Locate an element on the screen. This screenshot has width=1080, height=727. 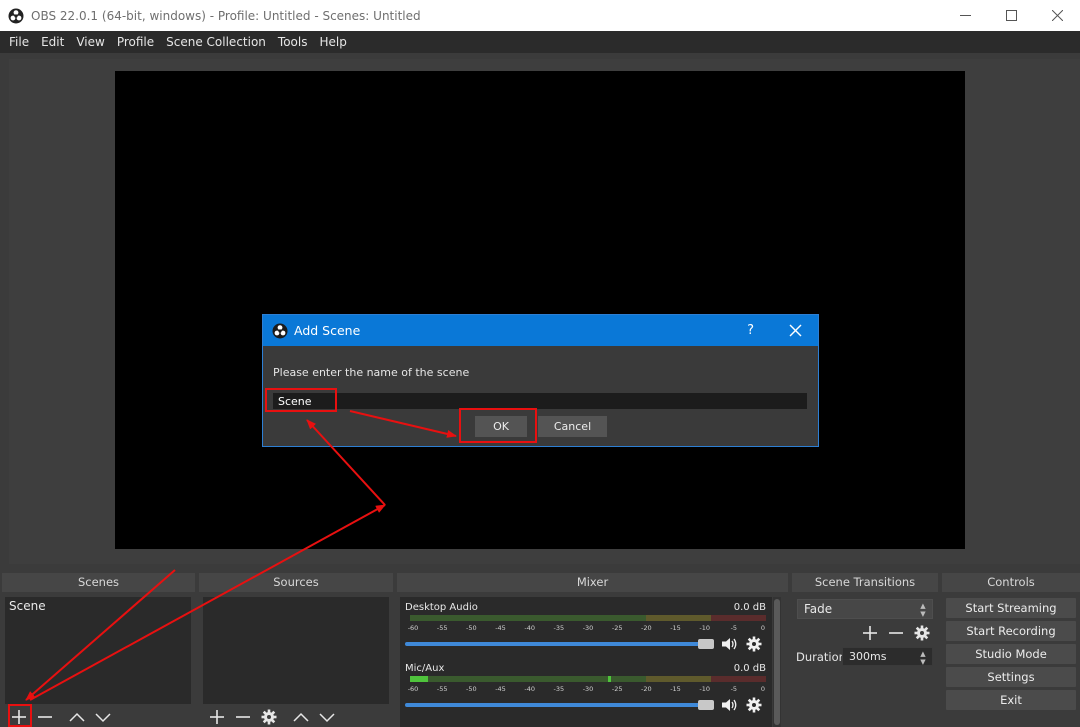
sources-toolbar is located at coordinates (272, 717).